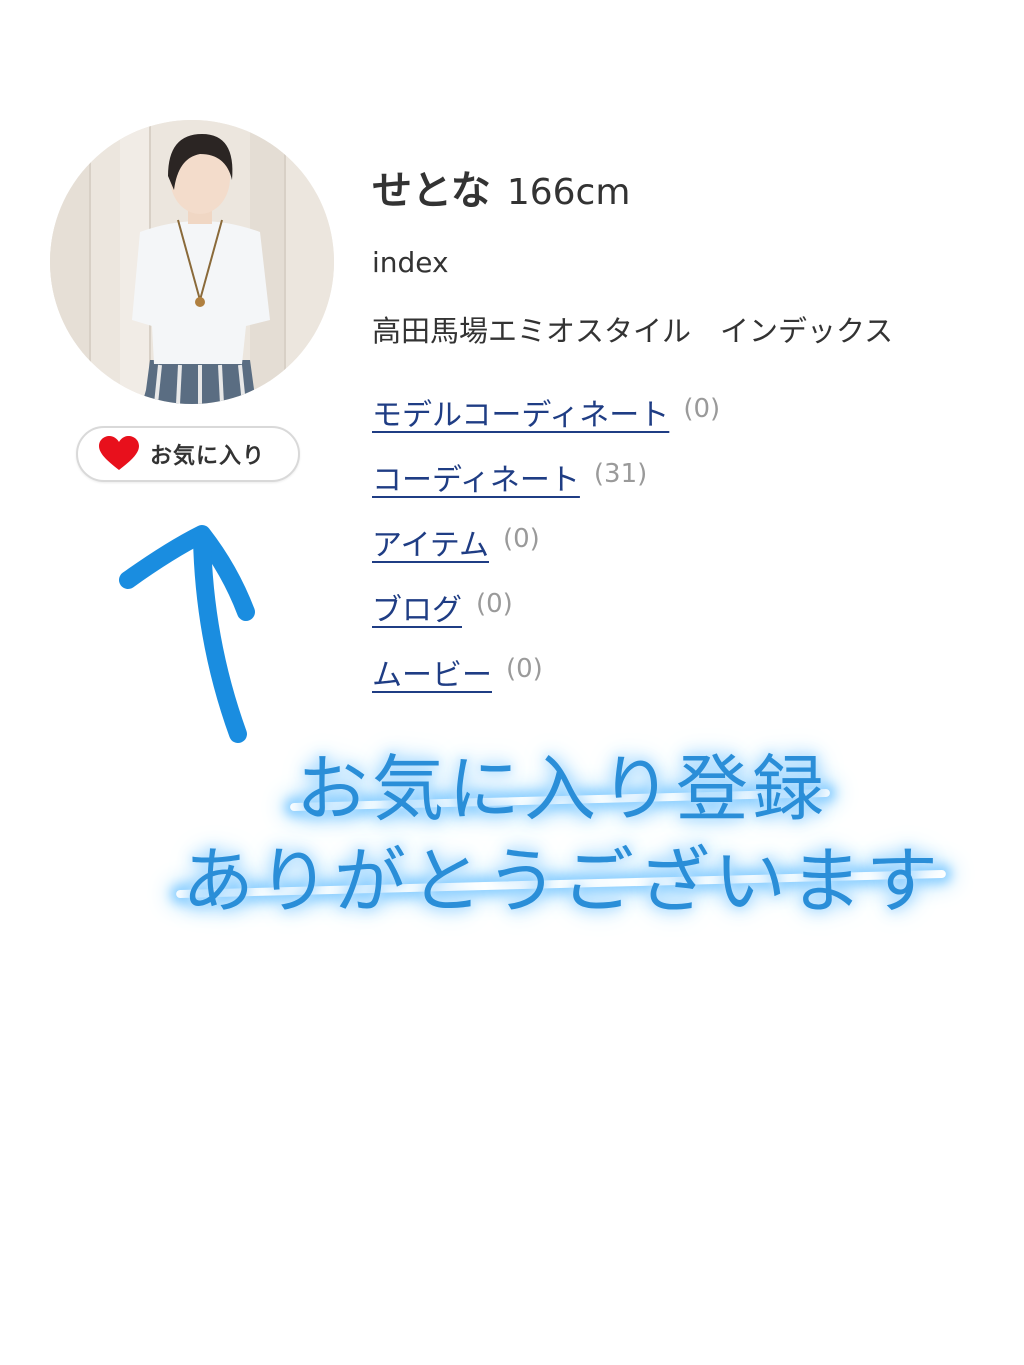 Image resolution: width=1024 pixels, height=1365 pixels. What do you see at coordinates (546, 682) in the screenshot?
I see `nav-item-movie: ムービー (0)` at bounding box center [546, 682].